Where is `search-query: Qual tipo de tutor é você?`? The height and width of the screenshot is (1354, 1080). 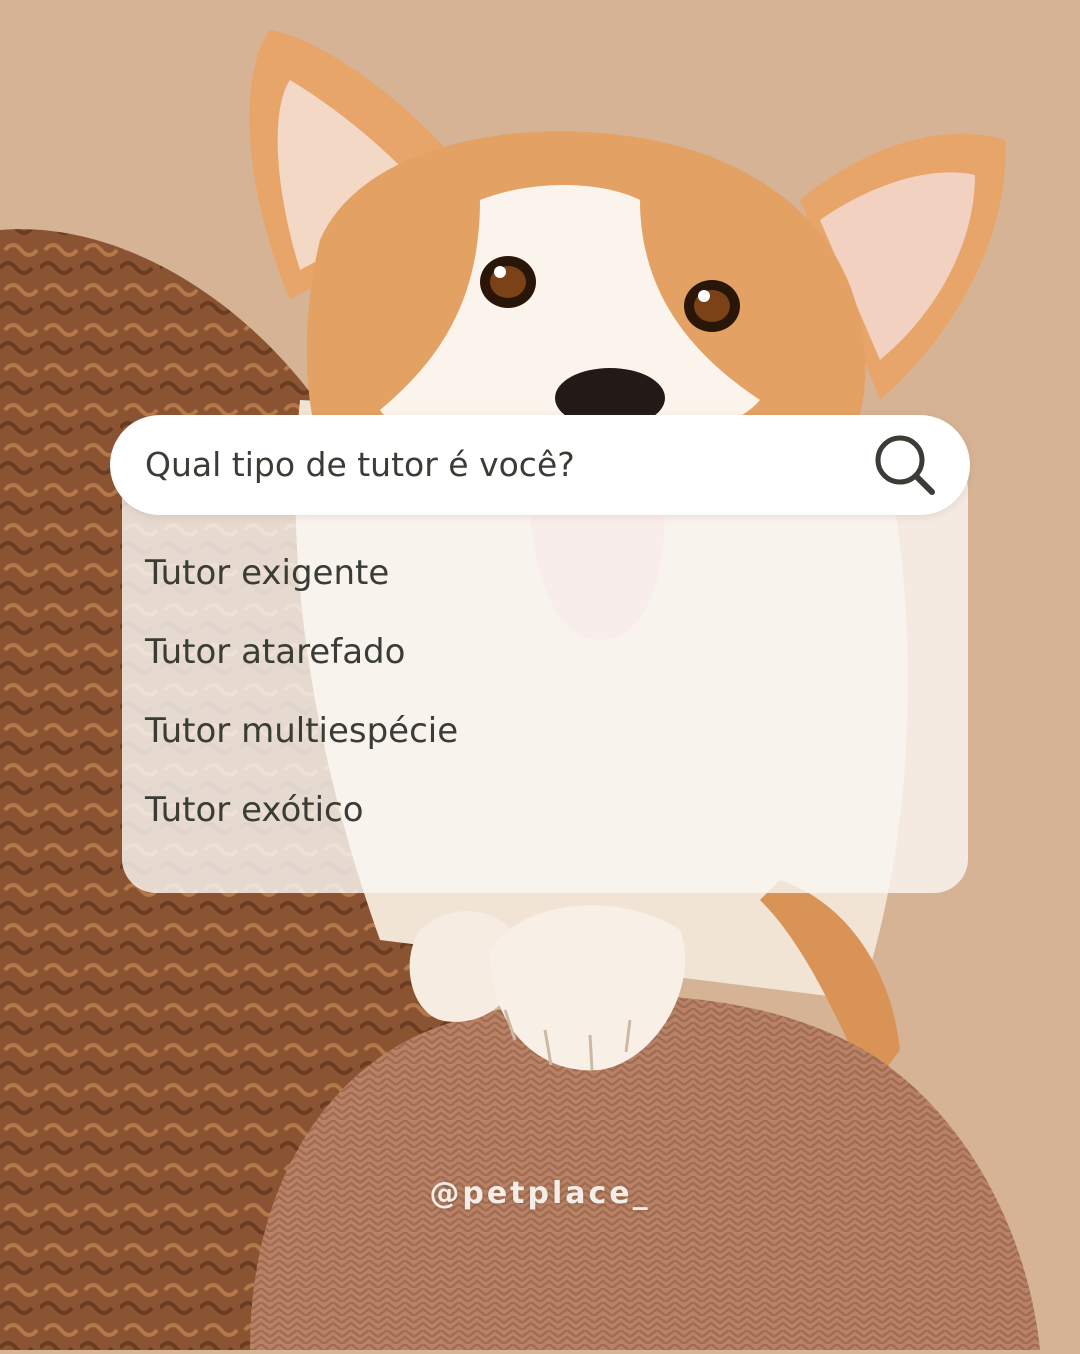 search-query: Qual tipo de tutor é você? is located at coordinates (360, 465).